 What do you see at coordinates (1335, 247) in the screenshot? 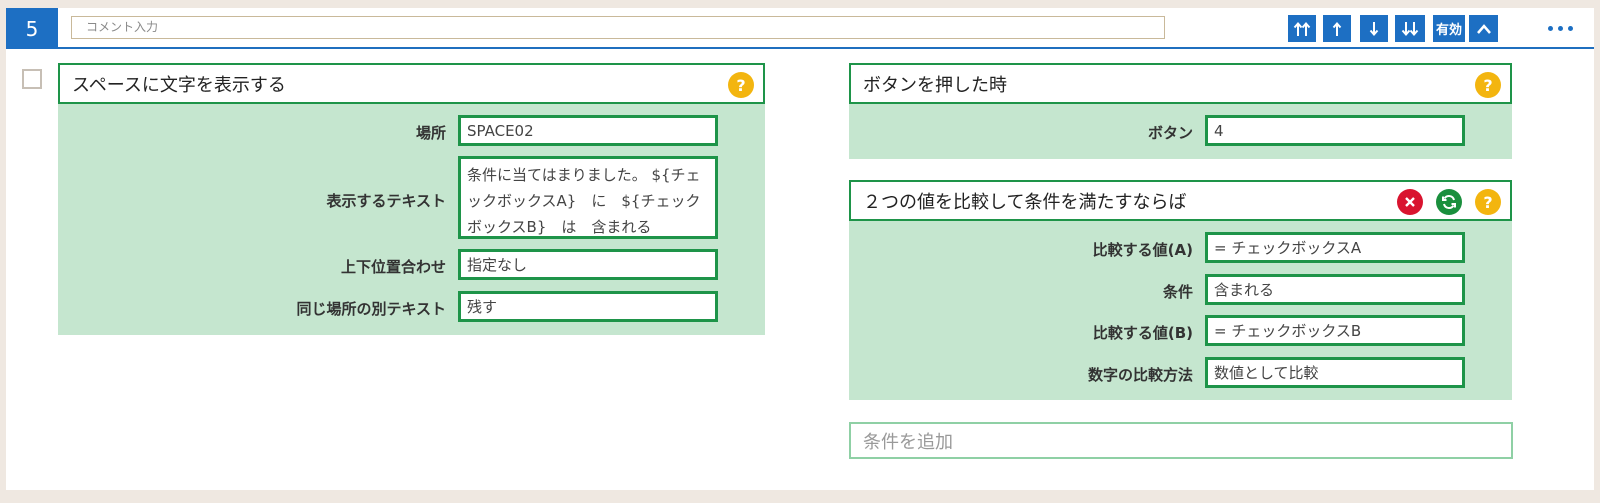
I see `compare-value-a-field: = チェックボックスA` at bounding box center [1335, 247].